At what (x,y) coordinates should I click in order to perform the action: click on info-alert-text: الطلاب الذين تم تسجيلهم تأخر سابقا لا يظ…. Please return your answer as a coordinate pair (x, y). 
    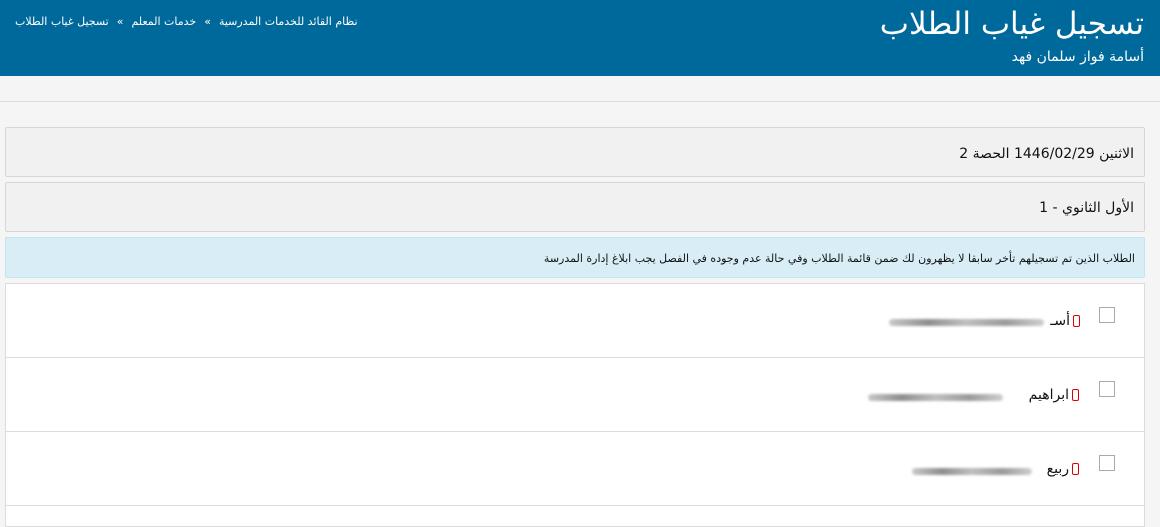
    Looking at the image, I should click on (839, 258).